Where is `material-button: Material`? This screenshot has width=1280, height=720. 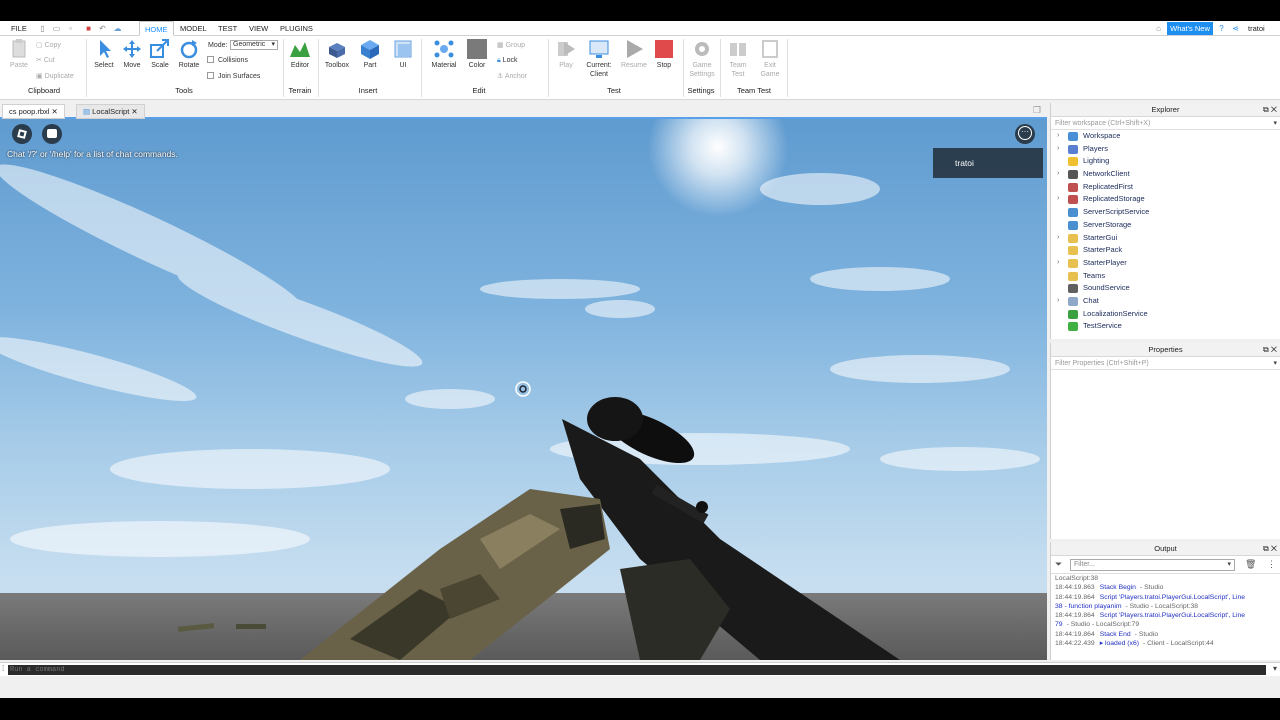 material-button: Material is located at coordinates (444, 54).